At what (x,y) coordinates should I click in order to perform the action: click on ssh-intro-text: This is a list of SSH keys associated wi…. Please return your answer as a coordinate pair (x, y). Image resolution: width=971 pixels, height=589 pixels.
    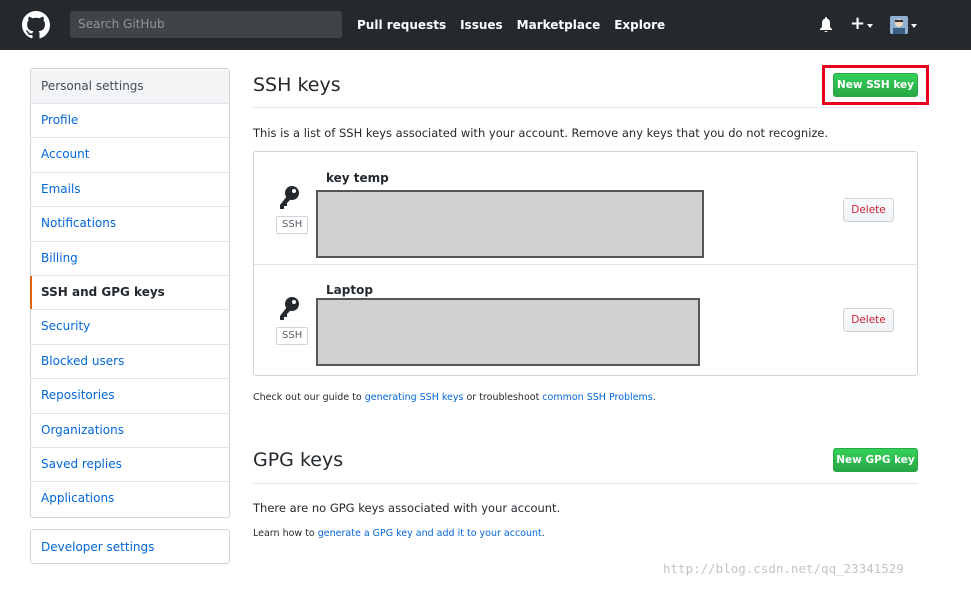
    Looking at the image, I should click on (541, 133).